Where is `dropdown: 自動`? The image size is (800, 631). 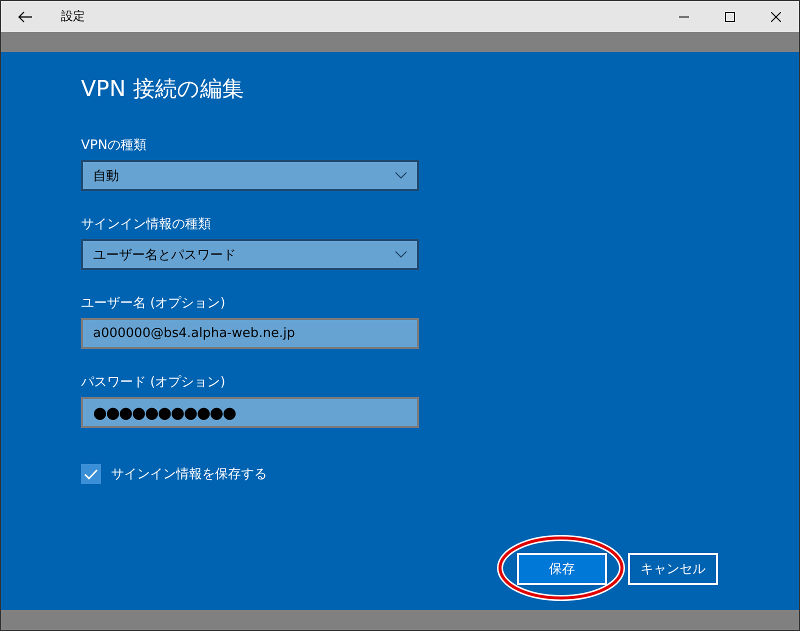 dropdown: 自動 is located at coordinates (250, 175).